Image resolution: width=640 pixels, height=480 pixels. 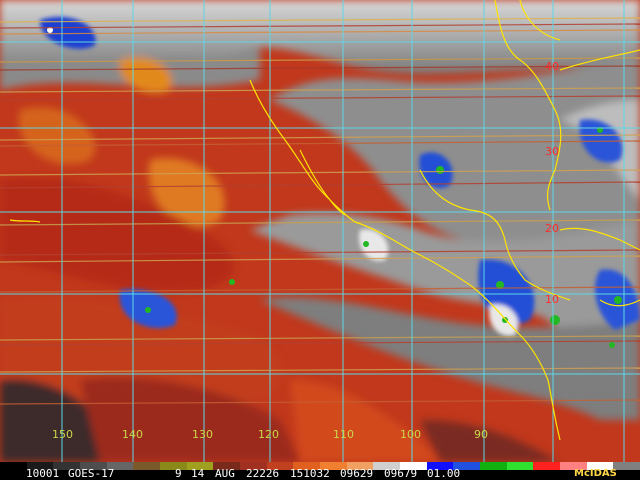 What do you see at coordinates (43, 473) in the screenshot?
I see `product-id: 10001` at bounding box center [43, 473].